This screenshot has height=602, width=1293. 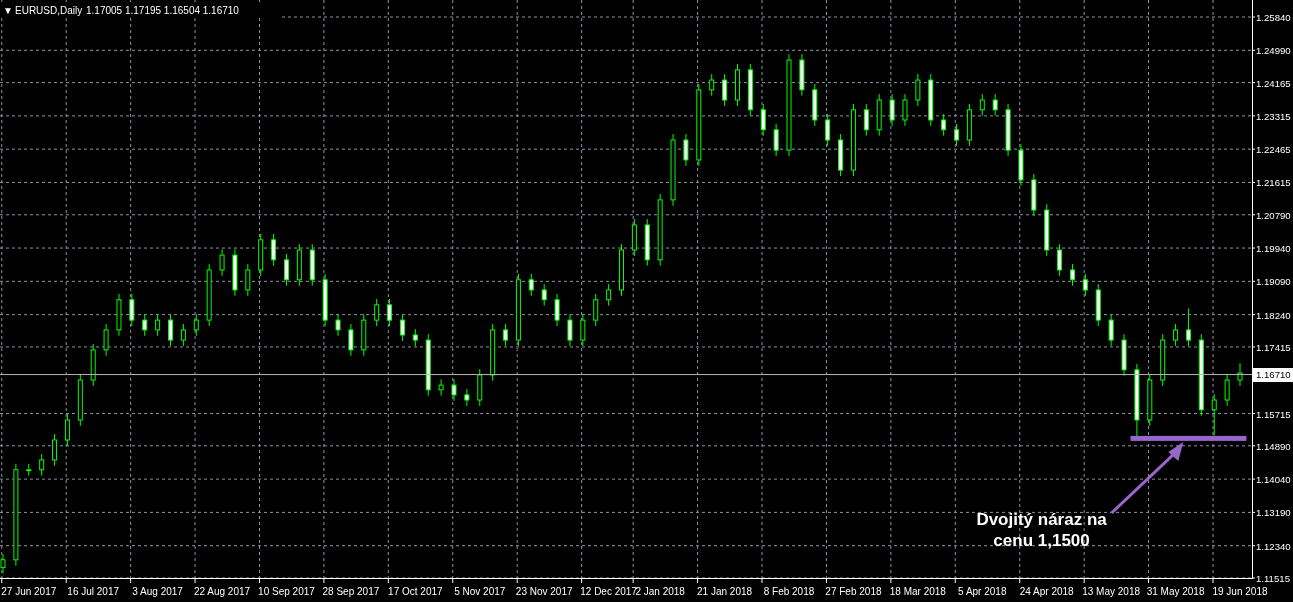 I want to click on date-axis-label: 22 Aug 2017, so click(x=222, y=591).